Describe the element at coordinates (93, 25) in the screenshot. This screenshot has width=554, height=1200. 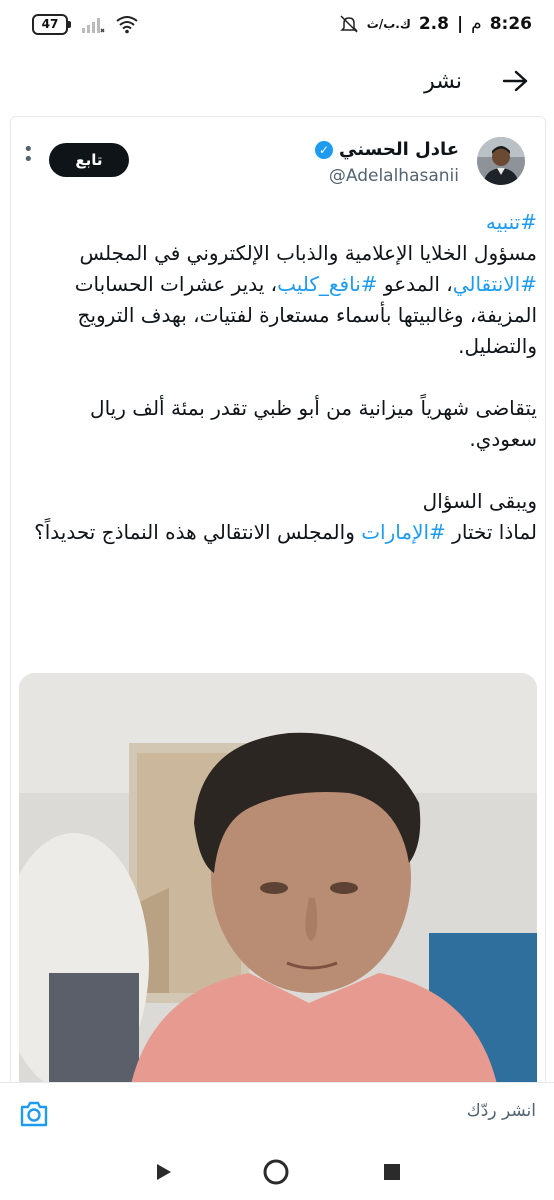
I see `signal-icon` at that location.